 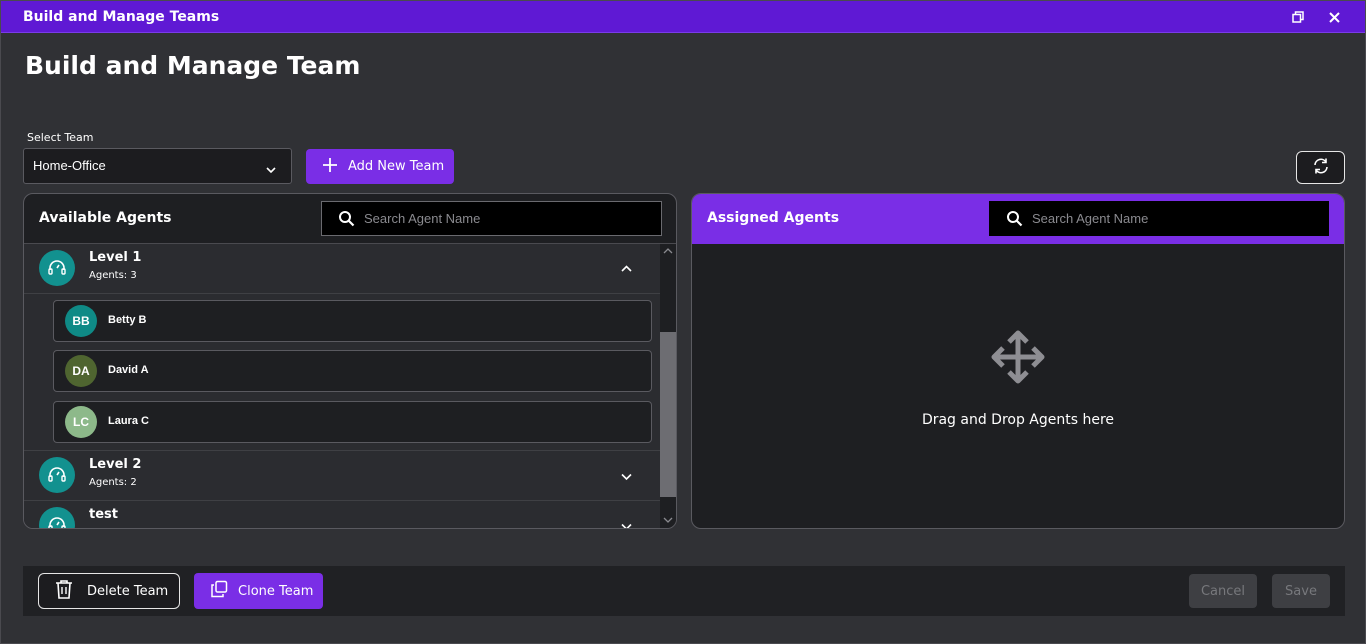 I want to click on clone-team-button: Clone Team, so click(x=258, y=591).